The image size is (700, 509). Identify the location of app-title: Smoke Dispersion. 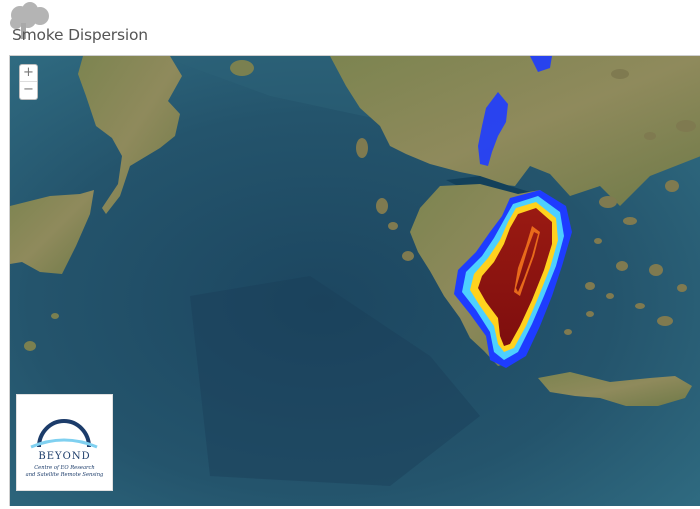
(80, 35).